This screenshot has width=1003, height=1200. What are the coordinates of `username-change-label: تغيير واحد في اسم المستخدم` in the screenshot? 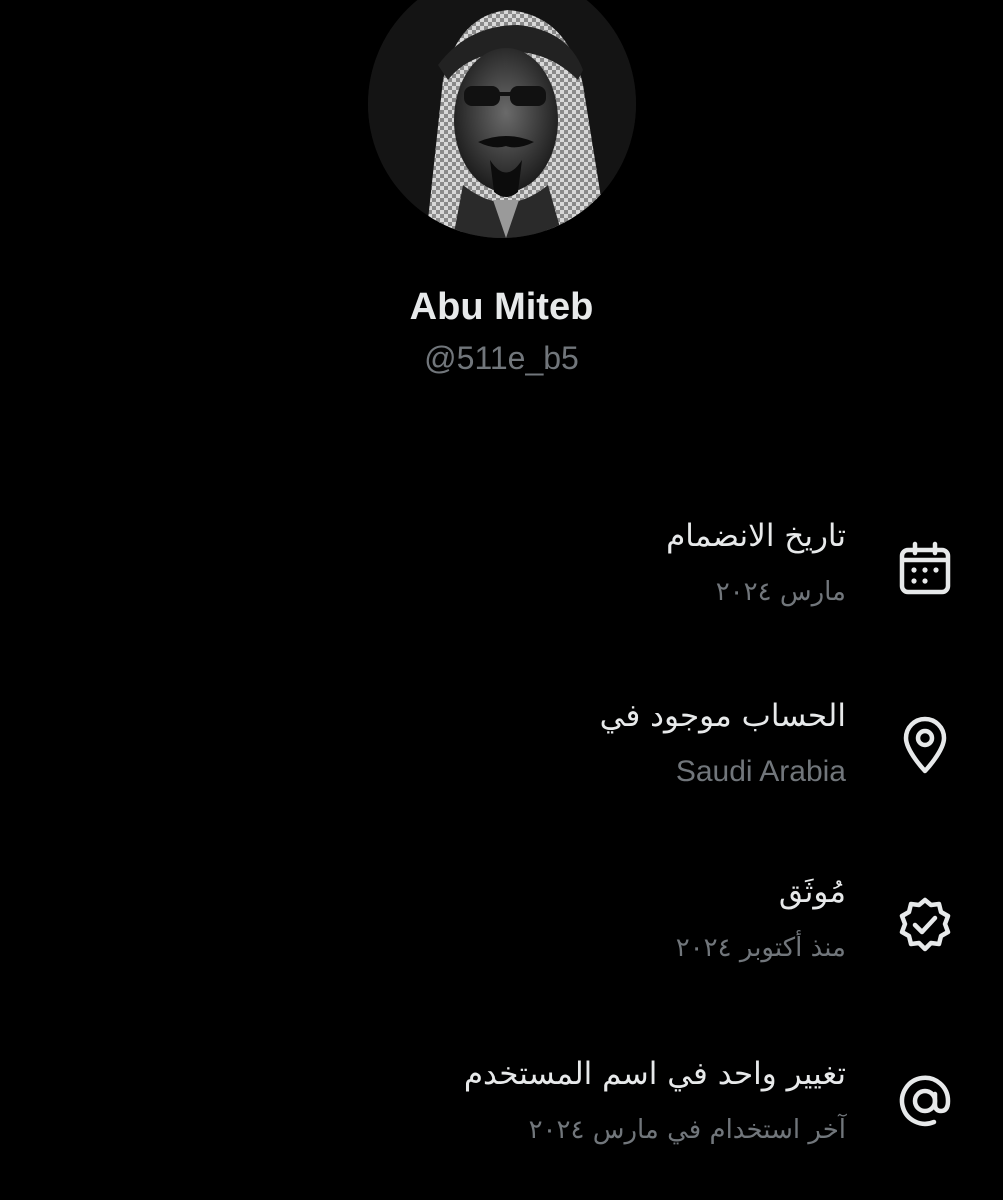 It's located at (654, 1074).